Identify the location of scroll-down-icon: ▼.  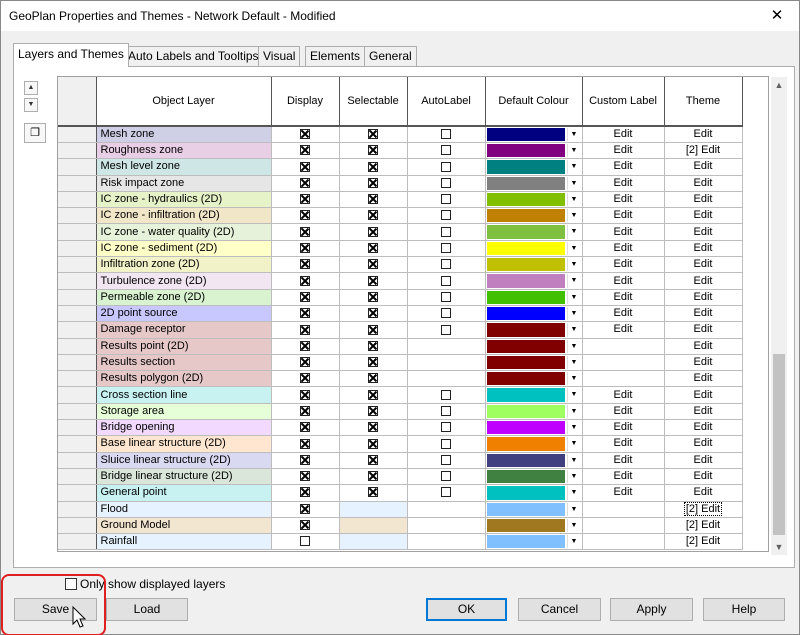
(779, 547).